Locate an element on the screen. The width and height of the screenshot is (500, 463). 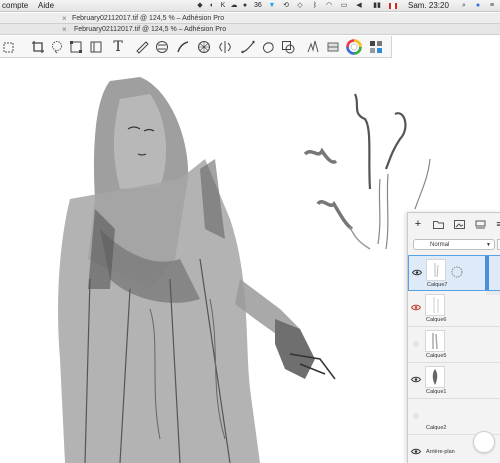
copy-icon is located at coordinates (288, 47).